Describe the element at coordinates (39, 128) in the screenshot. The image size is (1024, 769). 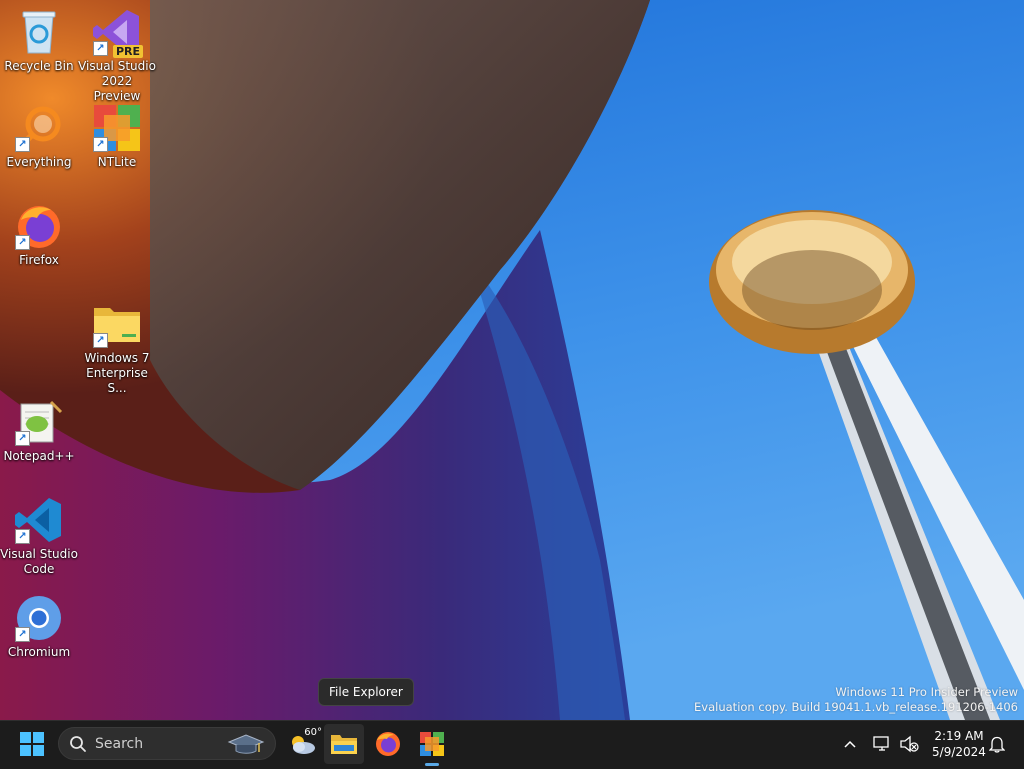
I see `everything-search-icon: ↗` at that location.